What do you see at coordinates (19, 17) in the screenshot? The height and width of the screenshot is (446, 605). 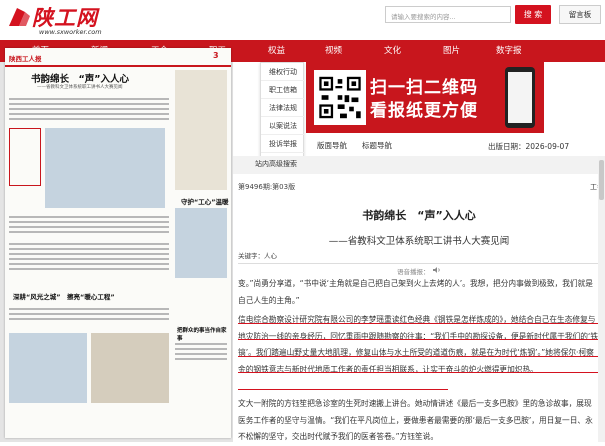 I see `worker-emblem-icon` at bounding box center [19, 17].